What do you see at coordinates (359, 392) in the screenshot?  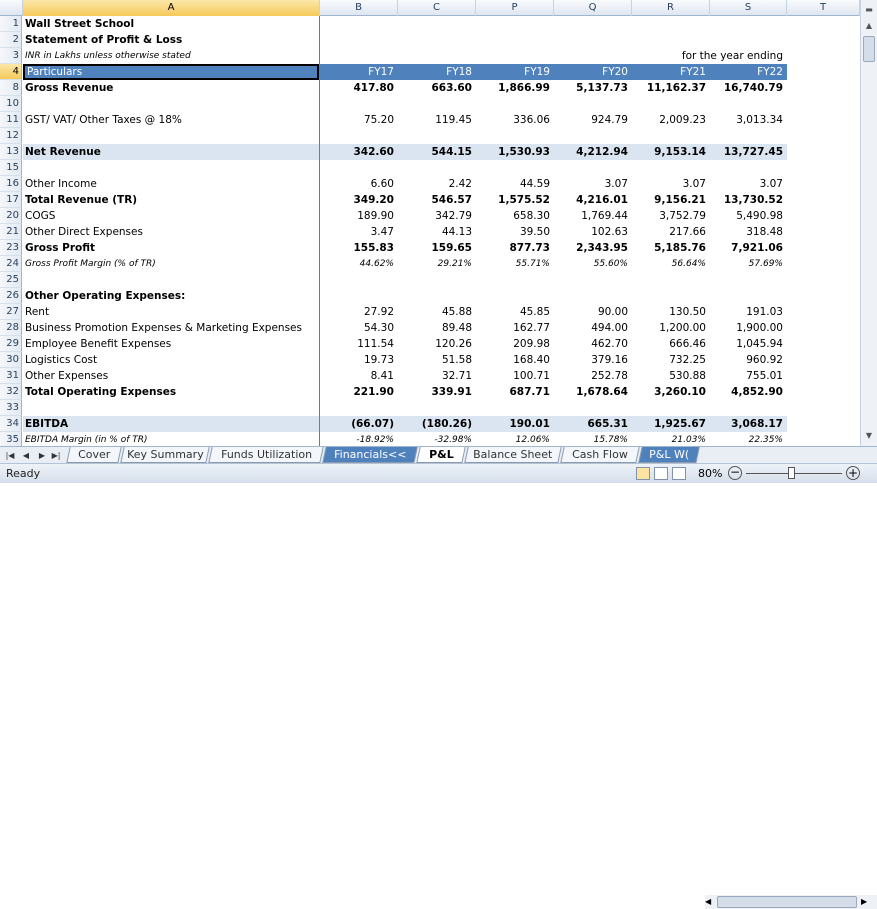 I see `value-cell: 221.90` at bounding box center [359, 392].